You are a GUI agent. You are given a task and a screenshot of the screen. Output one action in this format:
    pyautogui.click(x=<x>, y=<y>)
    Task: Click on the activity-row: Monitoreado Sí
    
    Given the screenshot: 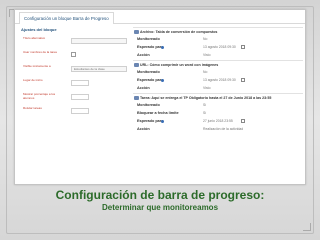 What is the action you would take?
    pyautogui.click(x=218, y=106)
    